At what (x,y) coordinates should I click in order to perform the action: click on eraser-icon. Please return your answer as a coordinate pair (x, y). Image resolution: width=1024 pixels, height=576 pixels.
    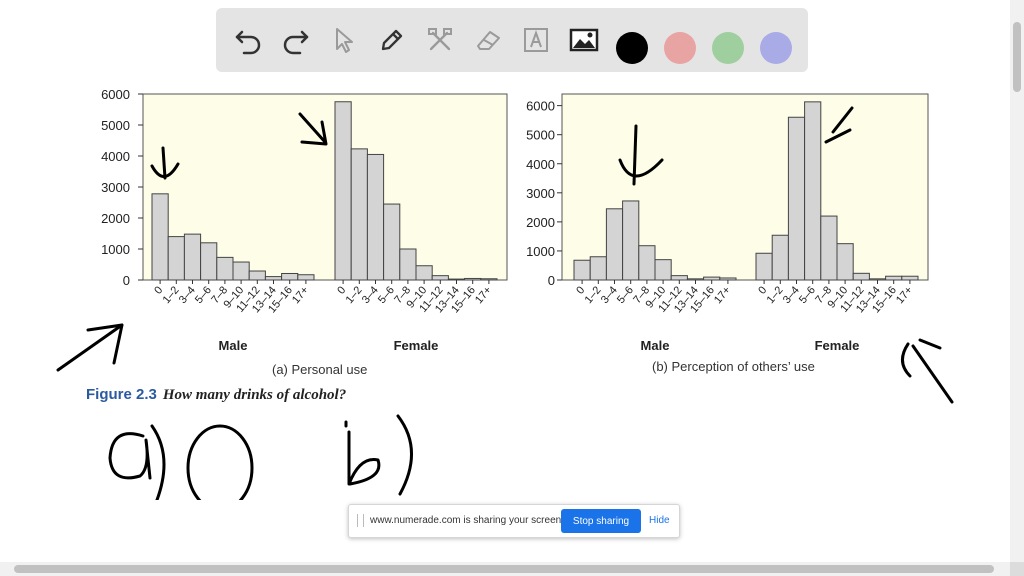
    Looking at the image, I should click on (488, 40).